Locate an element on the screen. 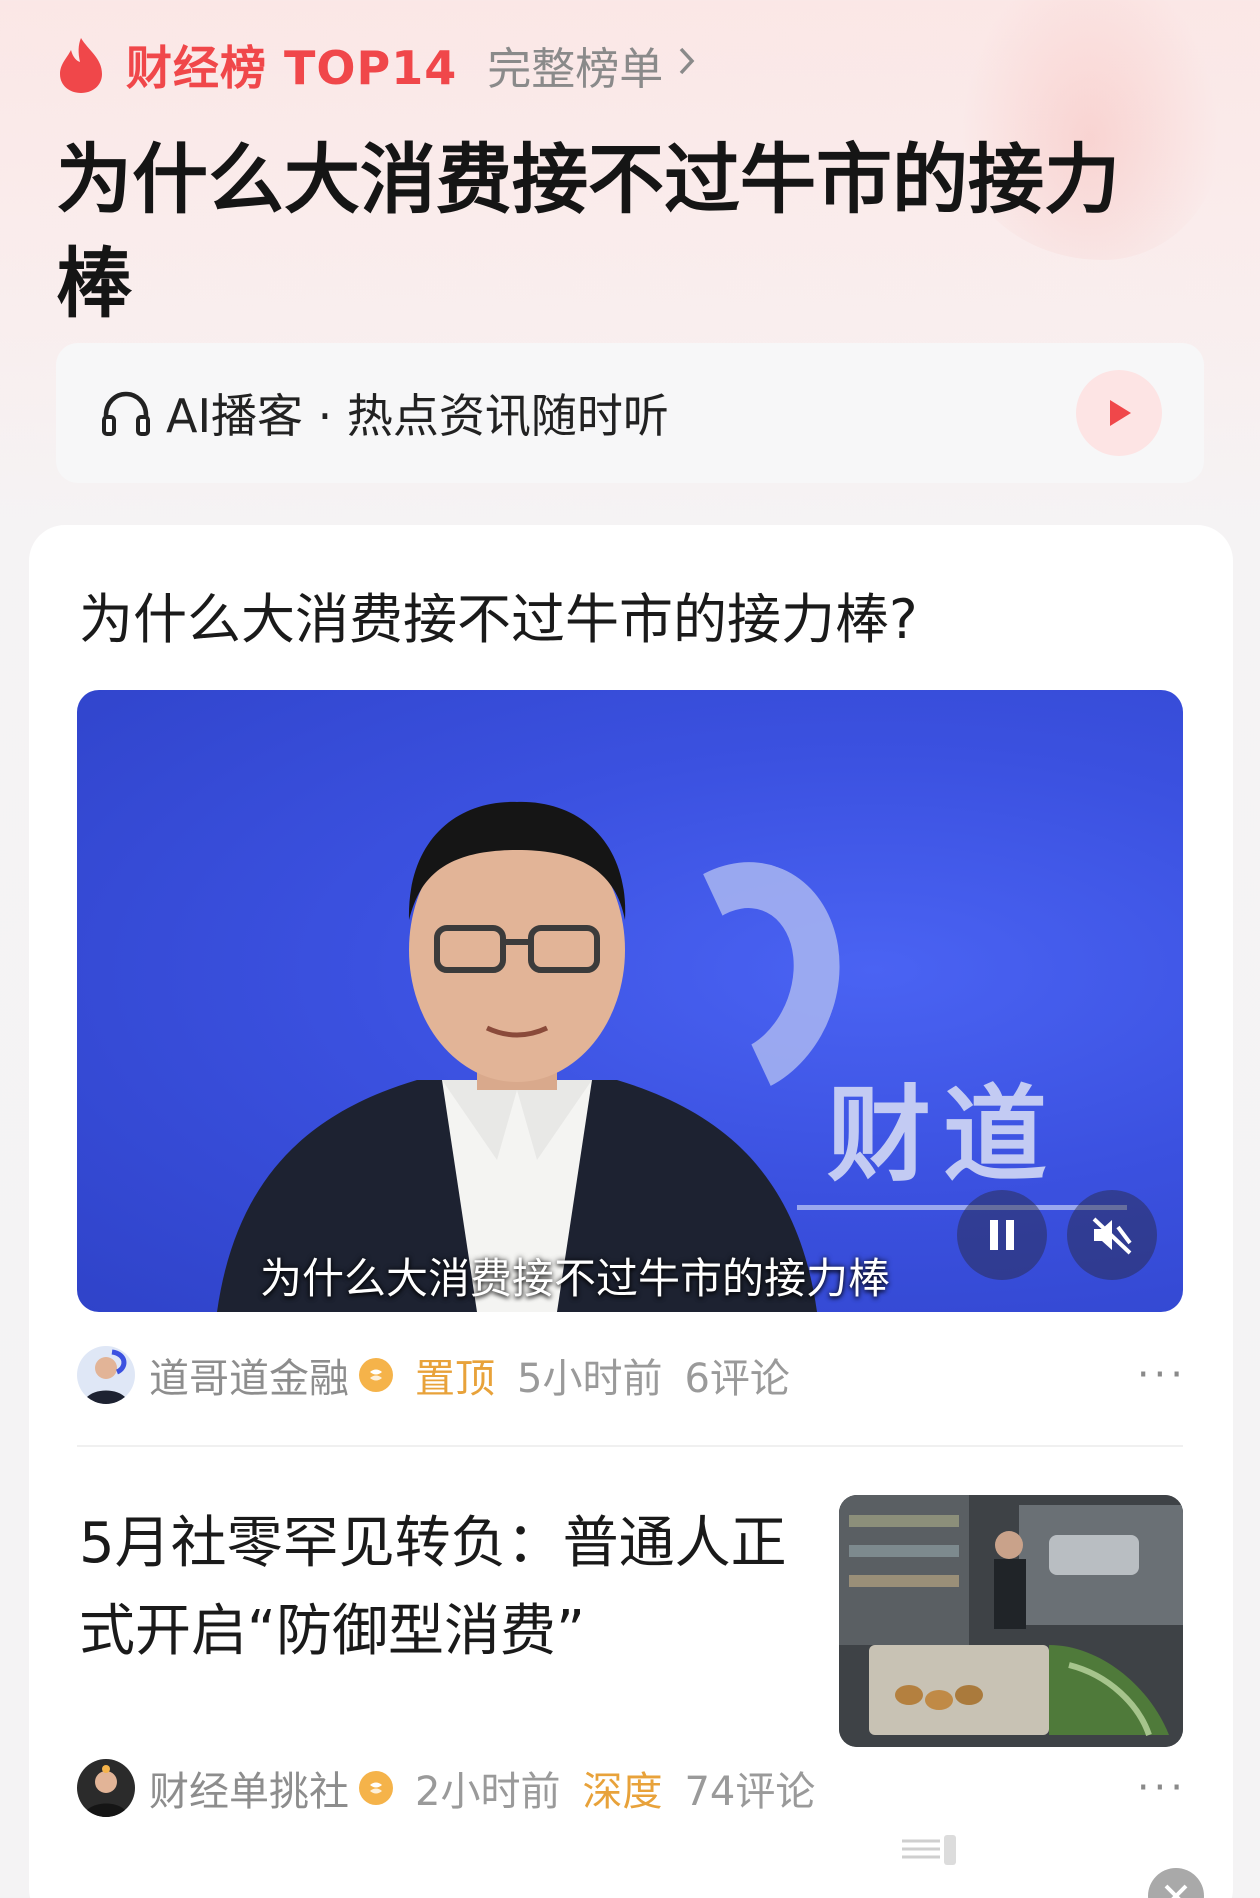 Image resolution: width=1260 pixels, height=1898 pixels. ranking-header: 财经榜 TOP14 完整榜单 is located at coordinates (377, 65).